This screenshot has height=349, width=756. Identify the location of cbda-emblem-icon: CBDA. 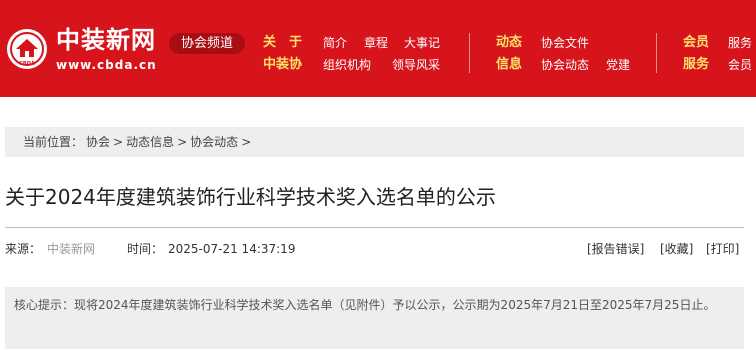
(27, 49).